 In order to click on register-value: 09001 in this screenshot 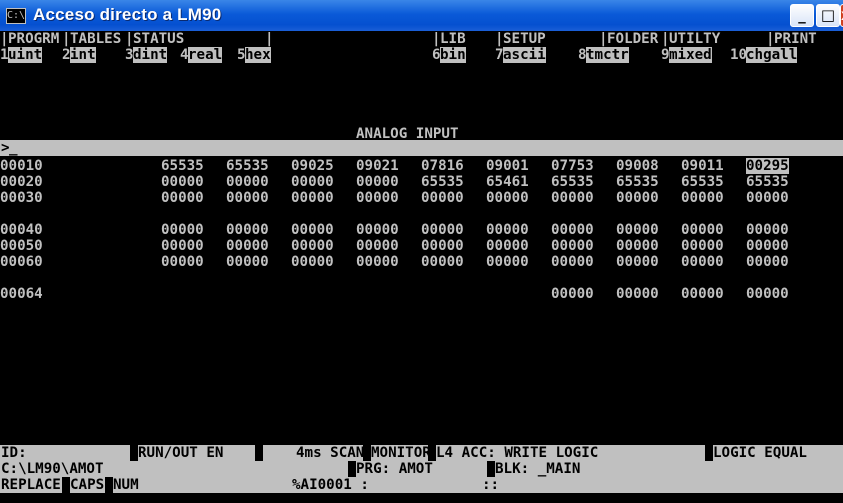, I will do `click(507, 166)`.